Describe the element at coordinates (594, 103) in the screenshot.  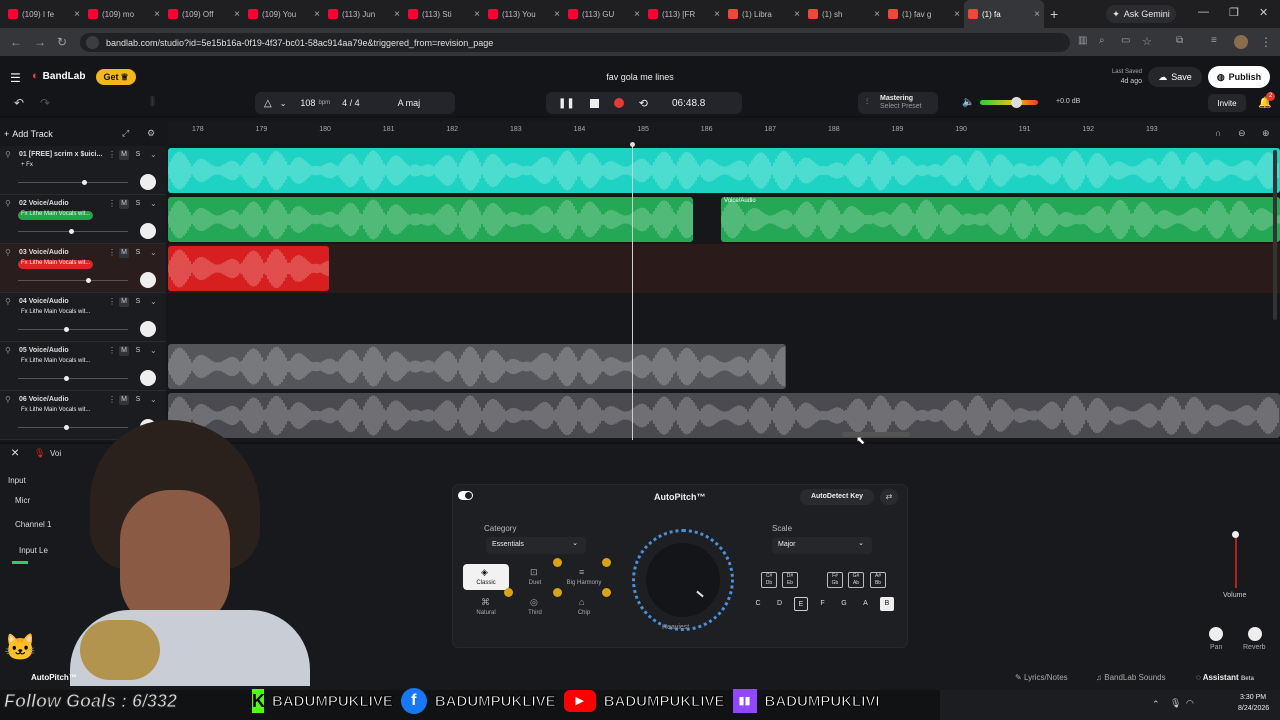
I see `stop-button` at that location.